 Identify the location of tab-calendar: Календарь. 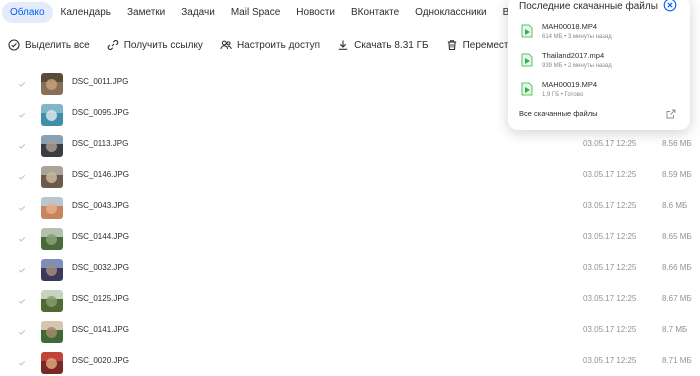
(86, 12).